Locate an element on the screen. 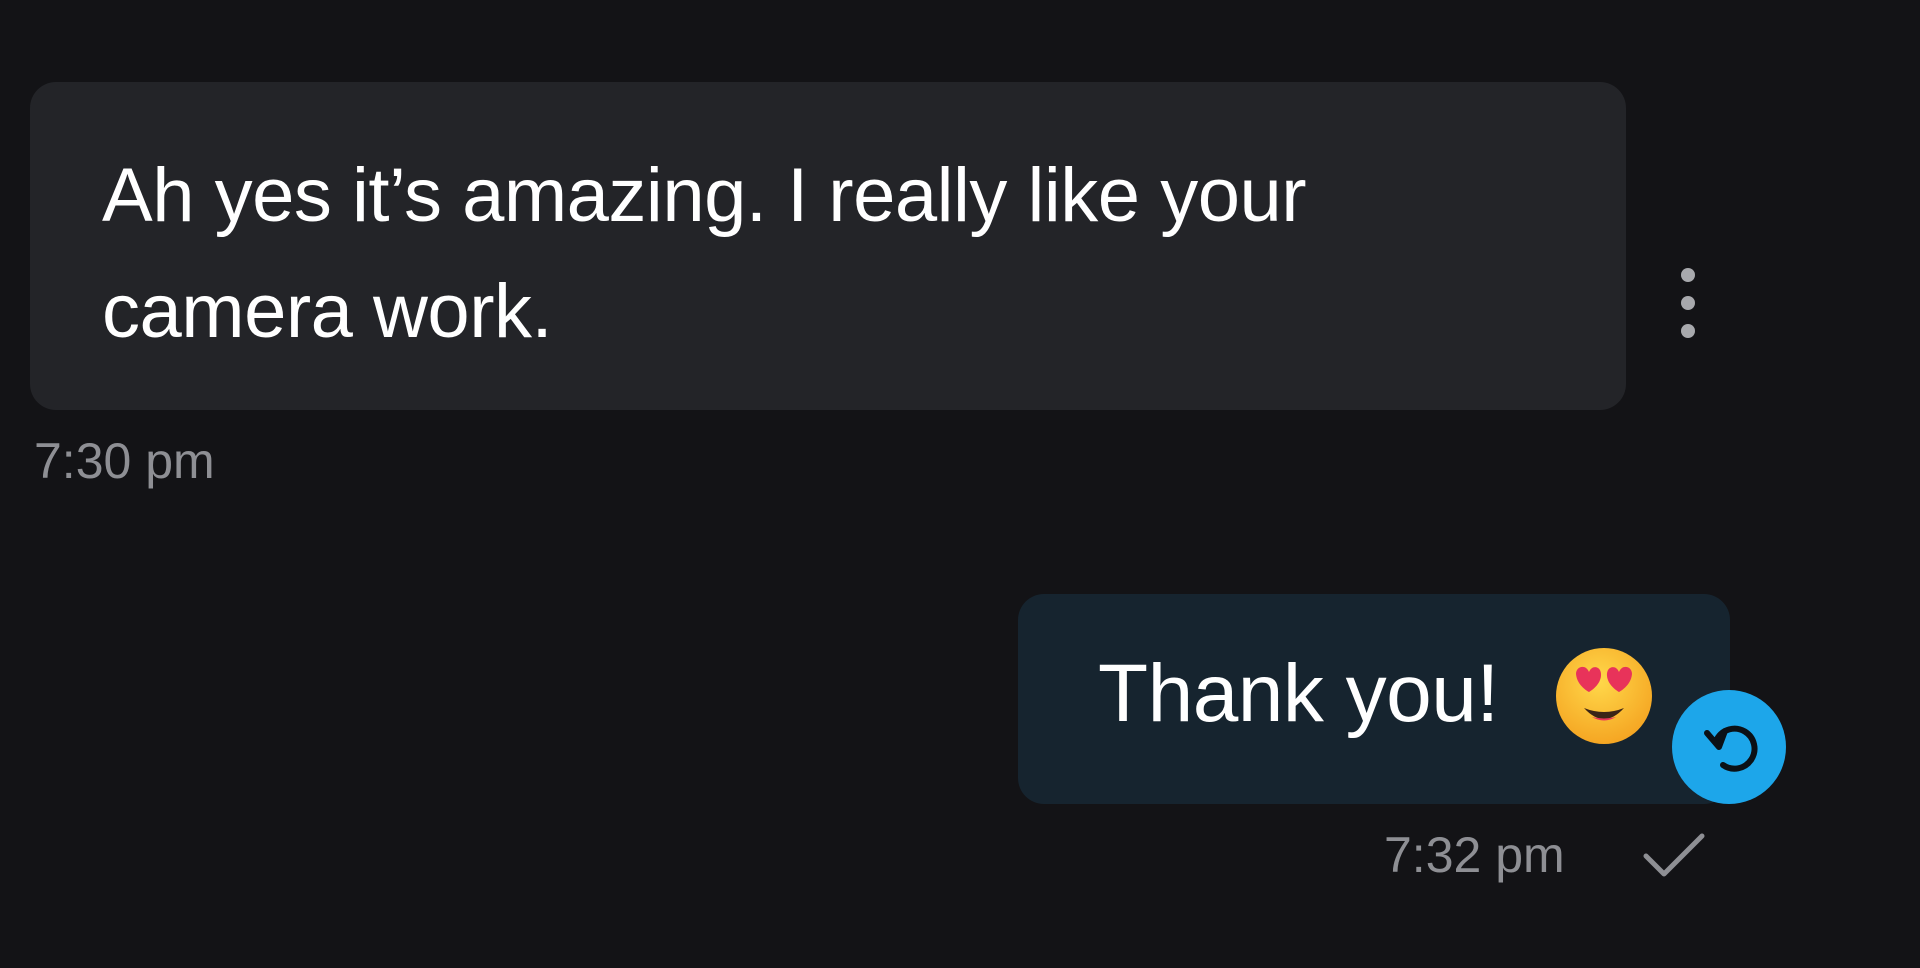 This screenshot has width=1920, height=968. more-vertical-icon is located at coordinates (1688, 275).